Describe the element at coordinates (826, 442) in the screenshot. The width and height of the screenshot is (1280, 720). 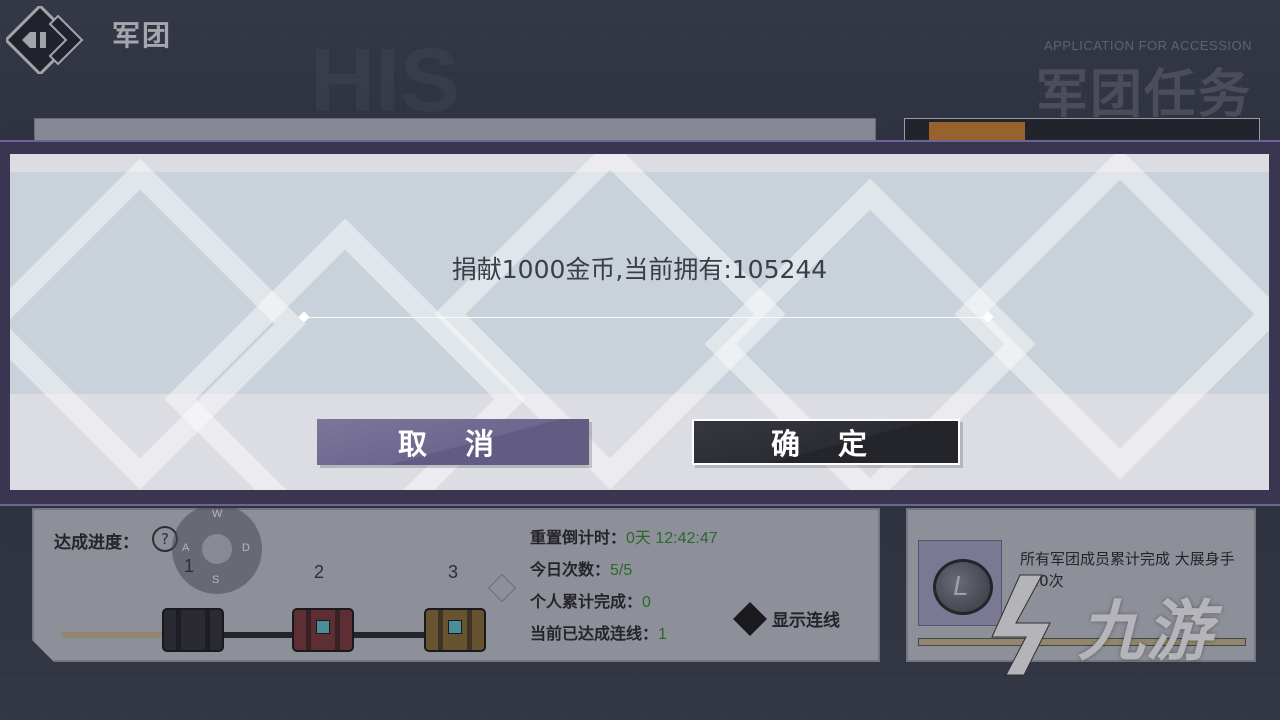
I see `confirm-button: 确 定` at that location.